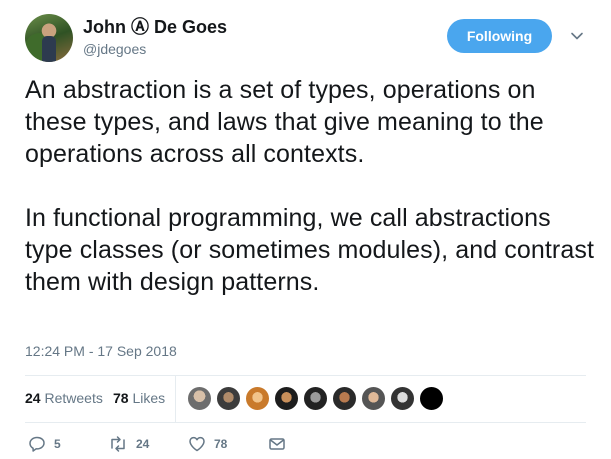  I want to click on tweet-timestamp: 12:24 PM - 17 Sep 2018, so click(101, 351).